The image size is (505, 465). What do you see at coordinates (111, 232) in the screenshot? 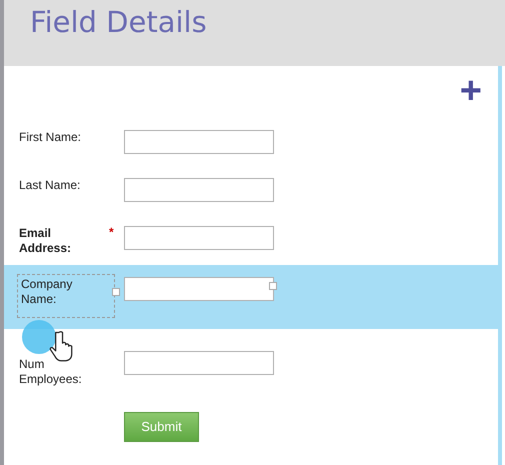
I see `required-asterisk: *` at bounding box center [111, 232].